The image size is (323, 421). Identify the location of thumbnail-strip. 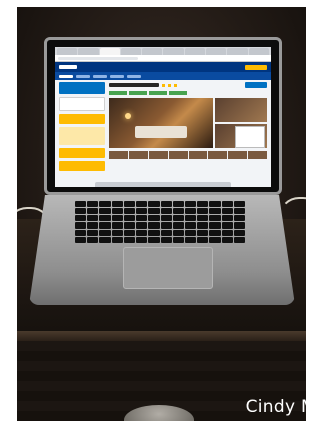
(188, 155).